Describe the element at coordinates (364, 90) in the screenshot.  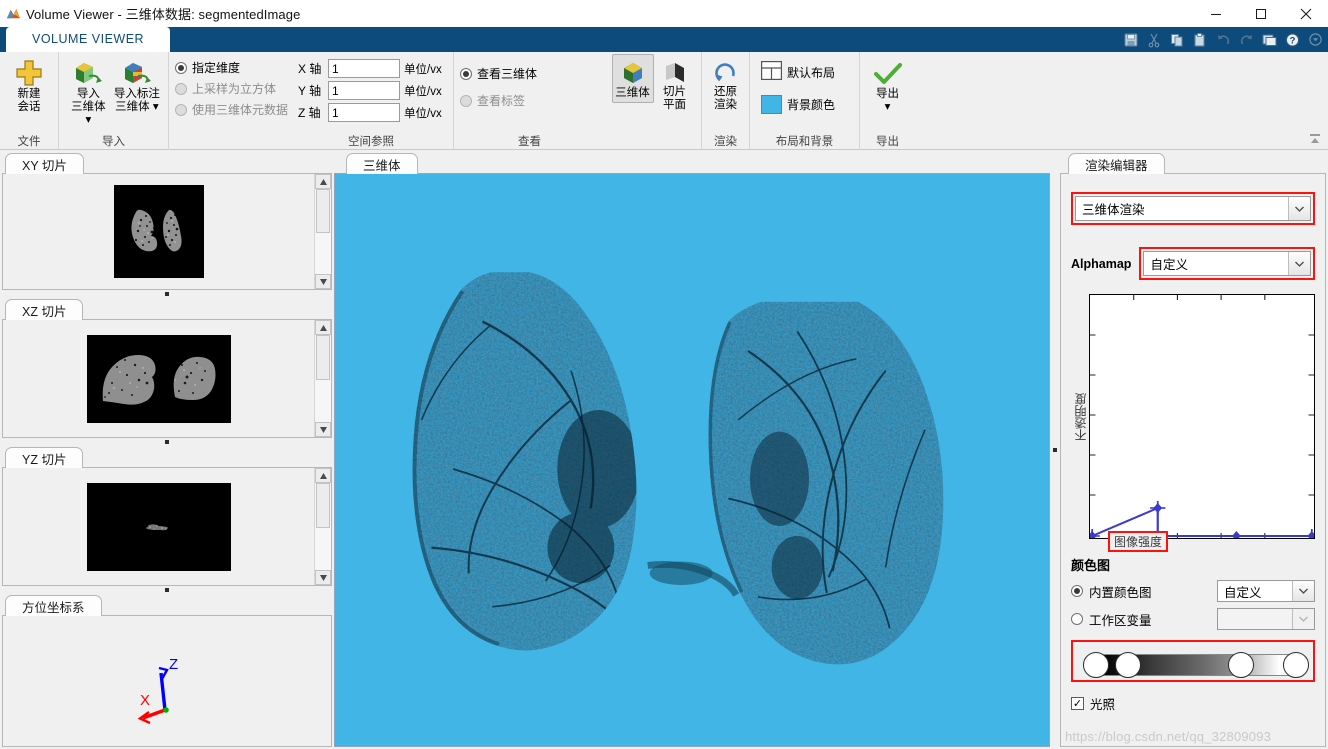
I see `y-axis-input` at that location.